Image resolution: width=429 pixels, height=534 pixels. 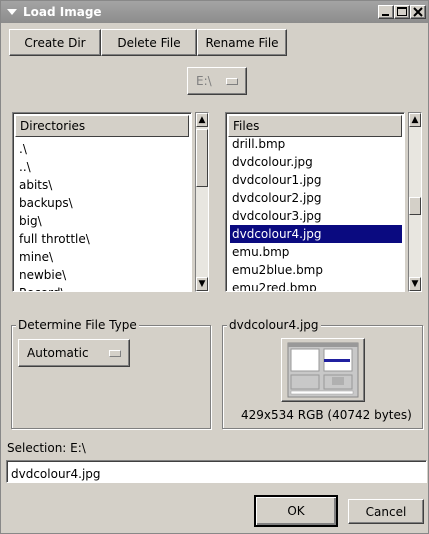 I want to click on close-icon, so click(x=418, y=12).